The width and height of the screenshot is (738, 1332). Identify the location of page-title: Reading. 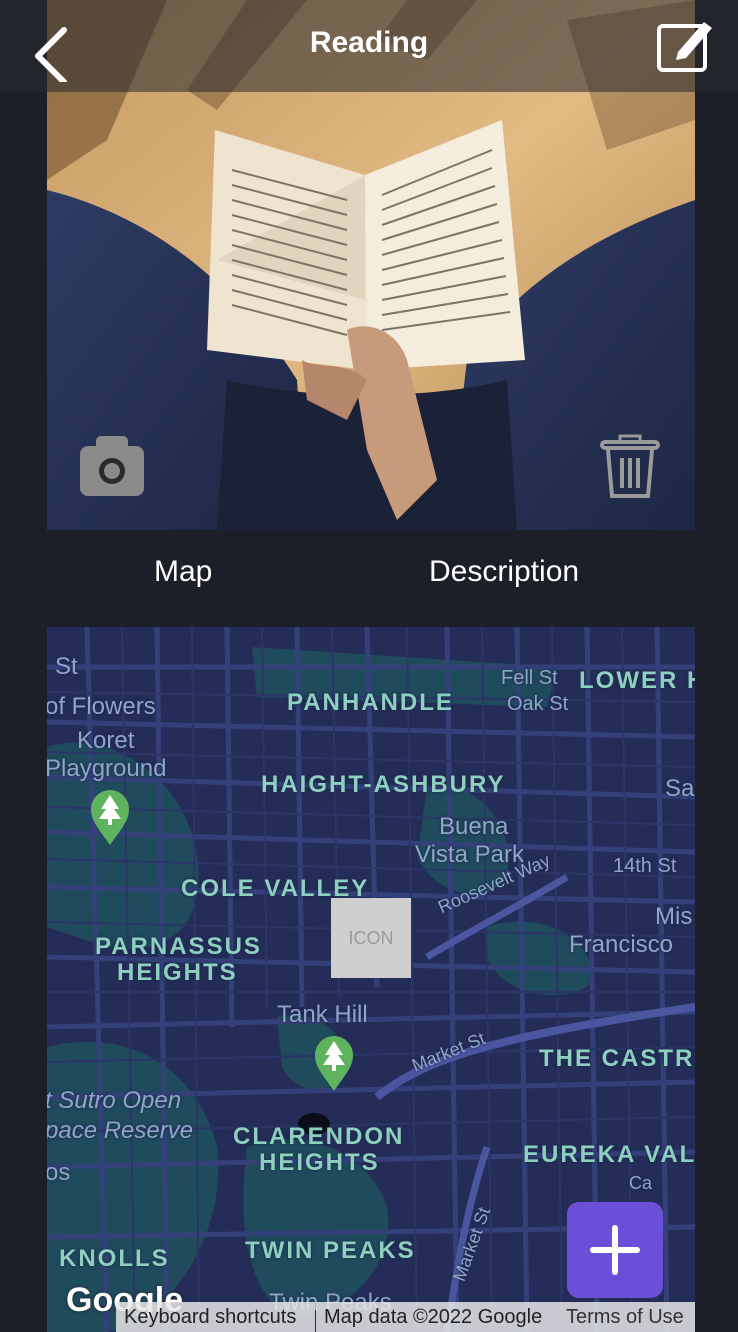
(369, 42).